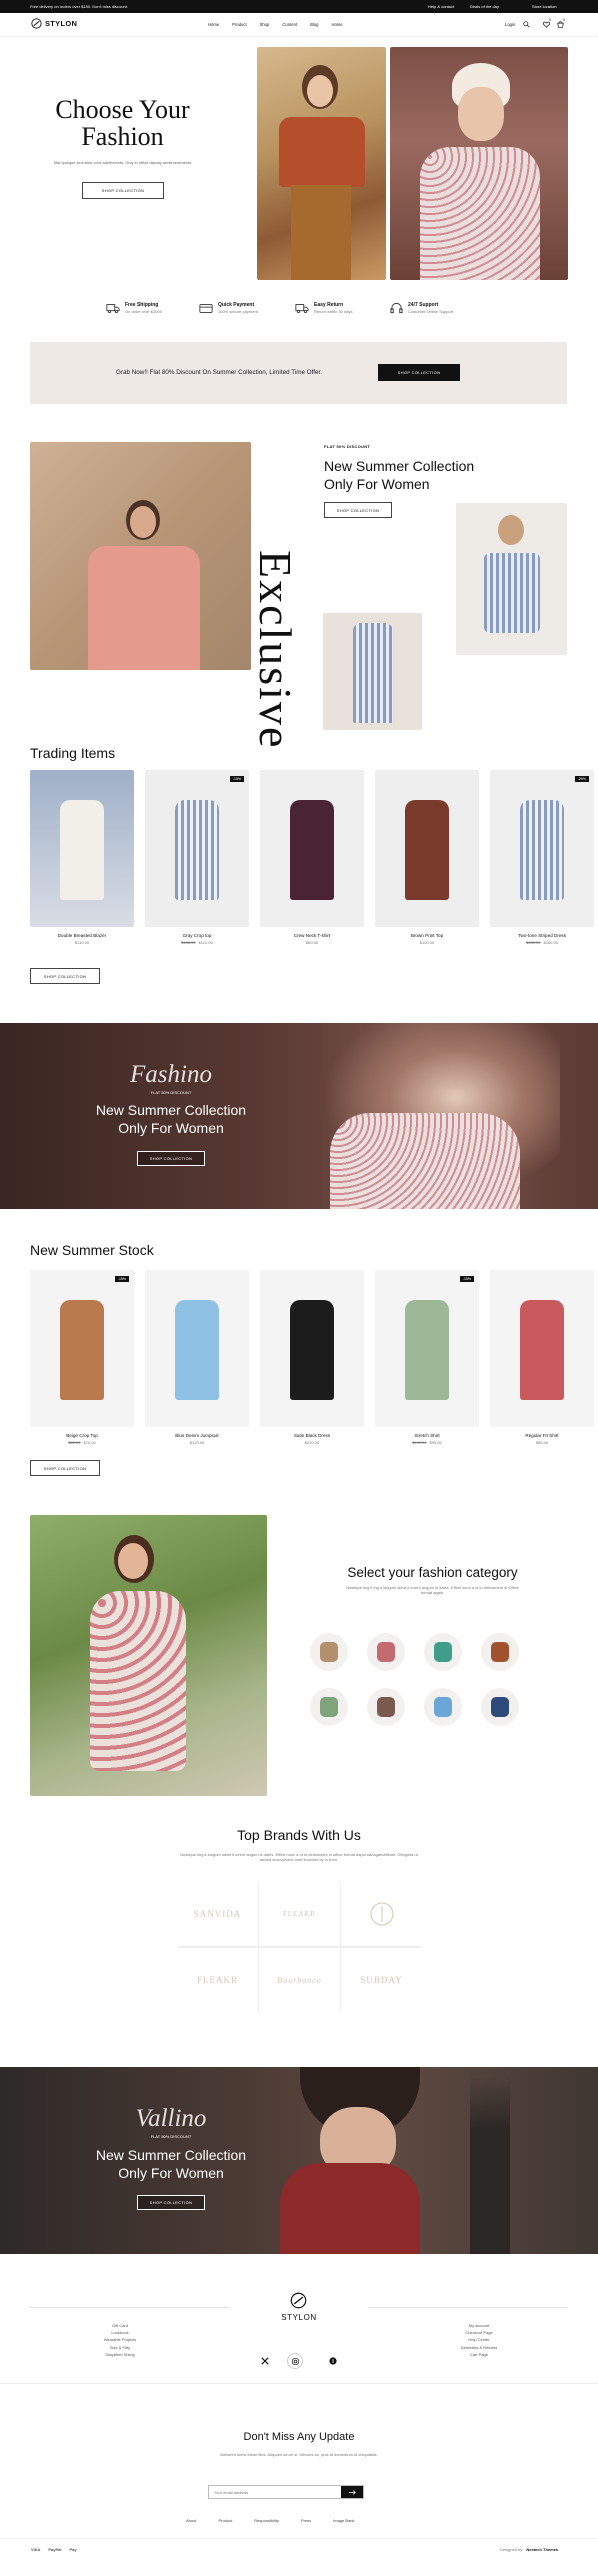 Image resolution: width=598 pixels, height=2560 pixels. What do you see at coordinates (500, 1652) in the screenshot?
I see `category-scarf` at bounding box center [500, 1652].